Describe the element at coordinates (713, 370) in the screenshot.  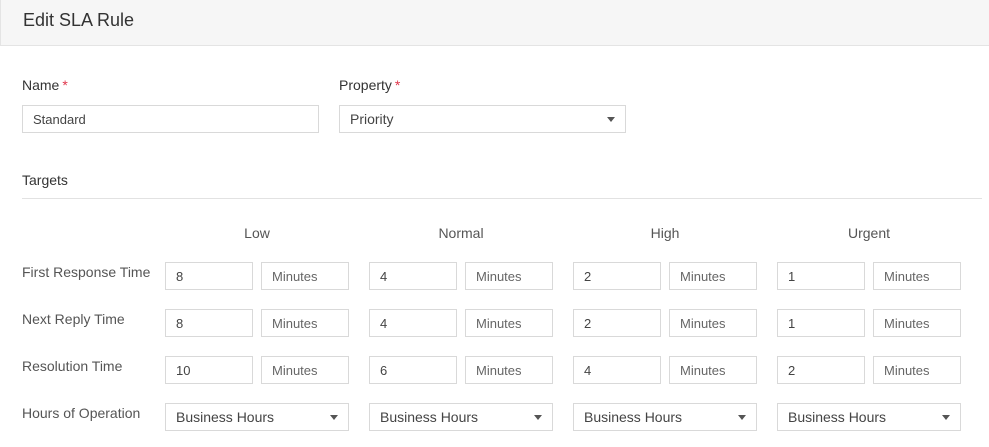
I see `resolution-high-unit: Minutes` at that location.